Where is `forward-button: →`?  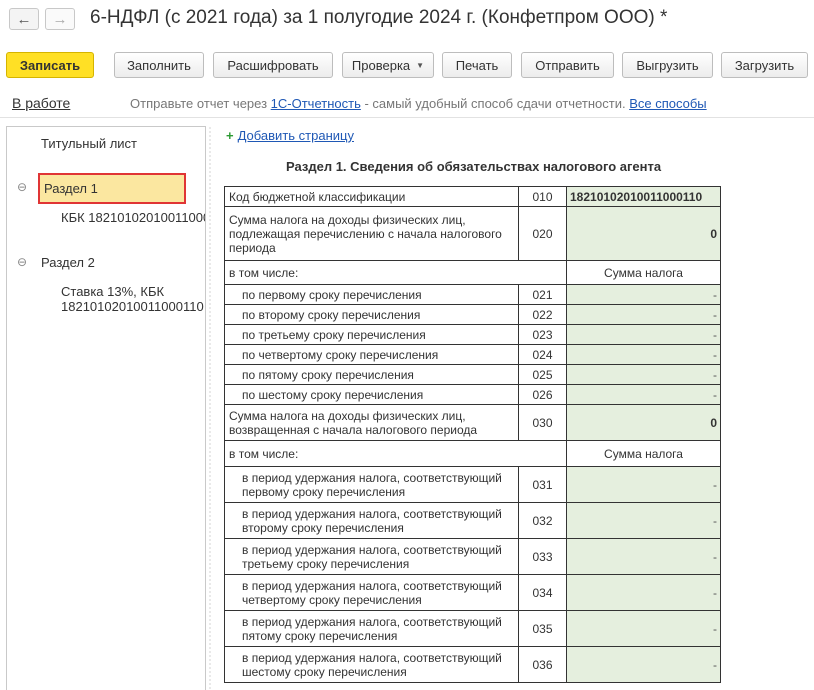
forward-button: → is located at coordinates (60, 19).